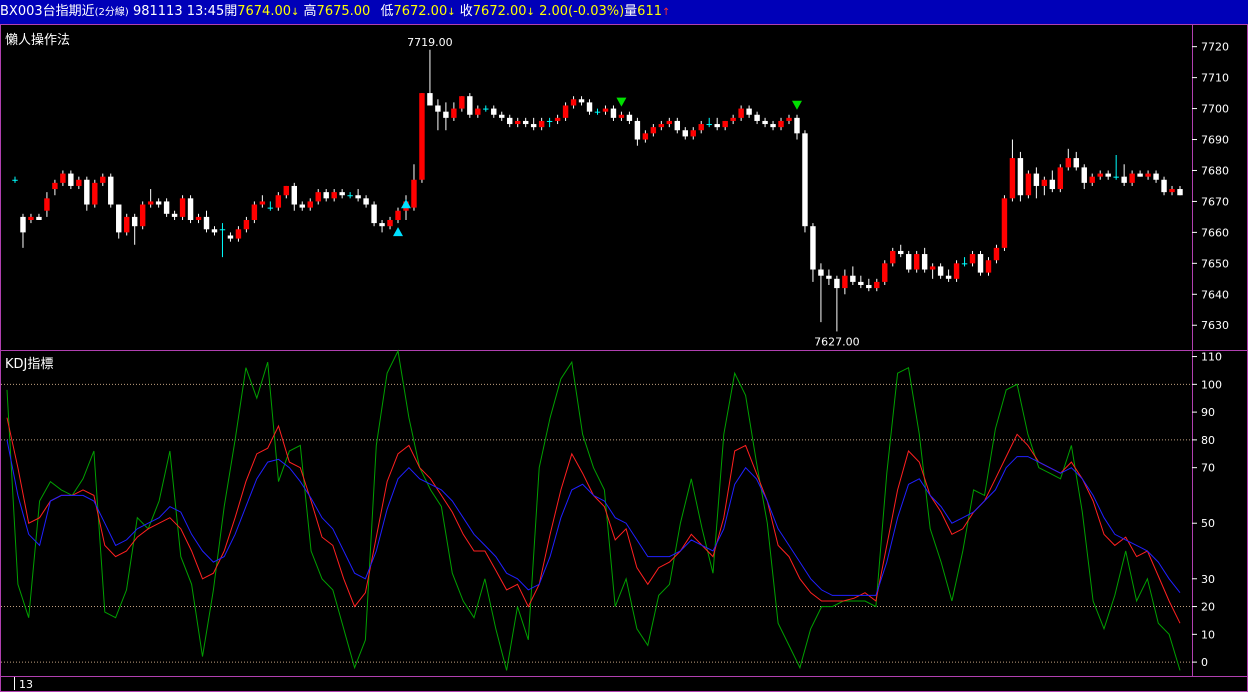 The height and width of the screenshot is (692, 1248). I want to click on kdj-tick-label: 0, so click(1204, 662).